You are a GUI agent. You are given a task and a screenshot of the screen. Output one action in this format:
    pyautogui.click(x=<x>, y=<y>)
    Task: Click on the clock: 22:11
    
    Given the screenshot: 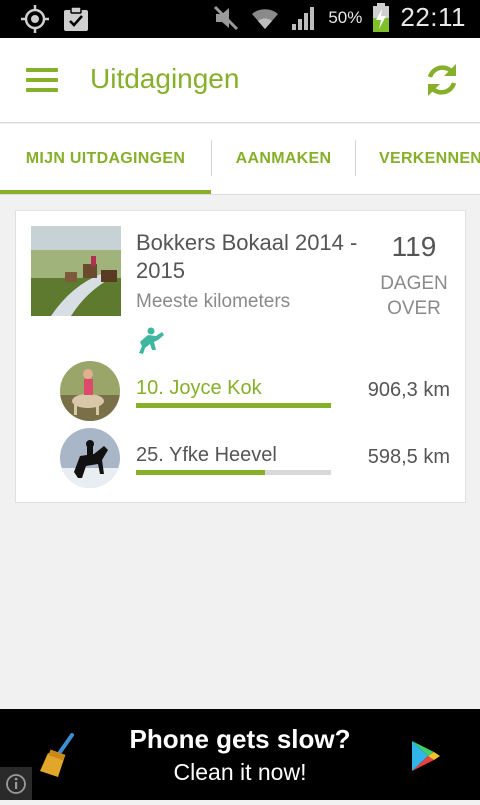 What is the action you would take?
    pyautogui.click(x=433, y=17)
    